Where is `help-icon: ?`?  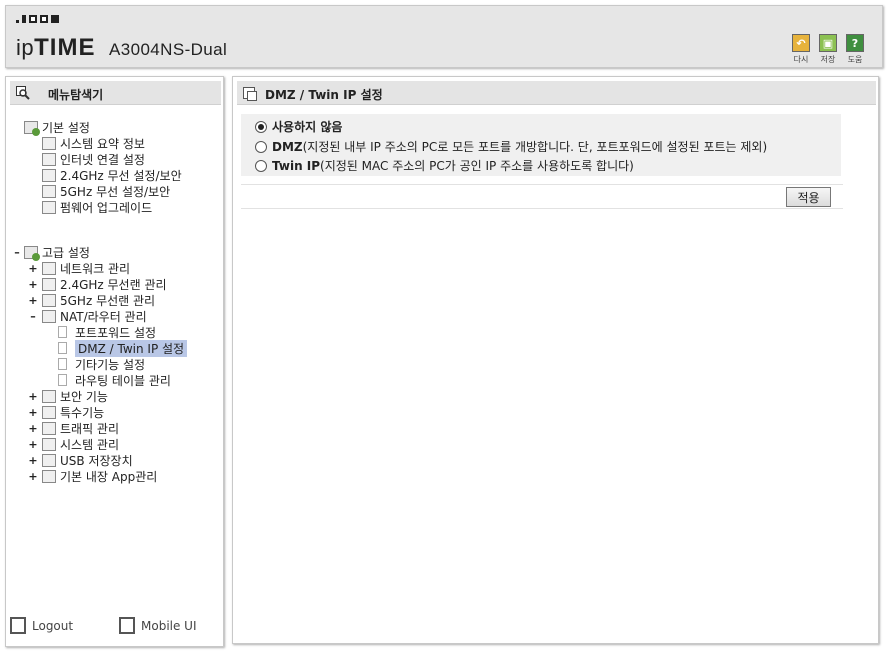 help-icon: ? is located at coordinates (855, 43).